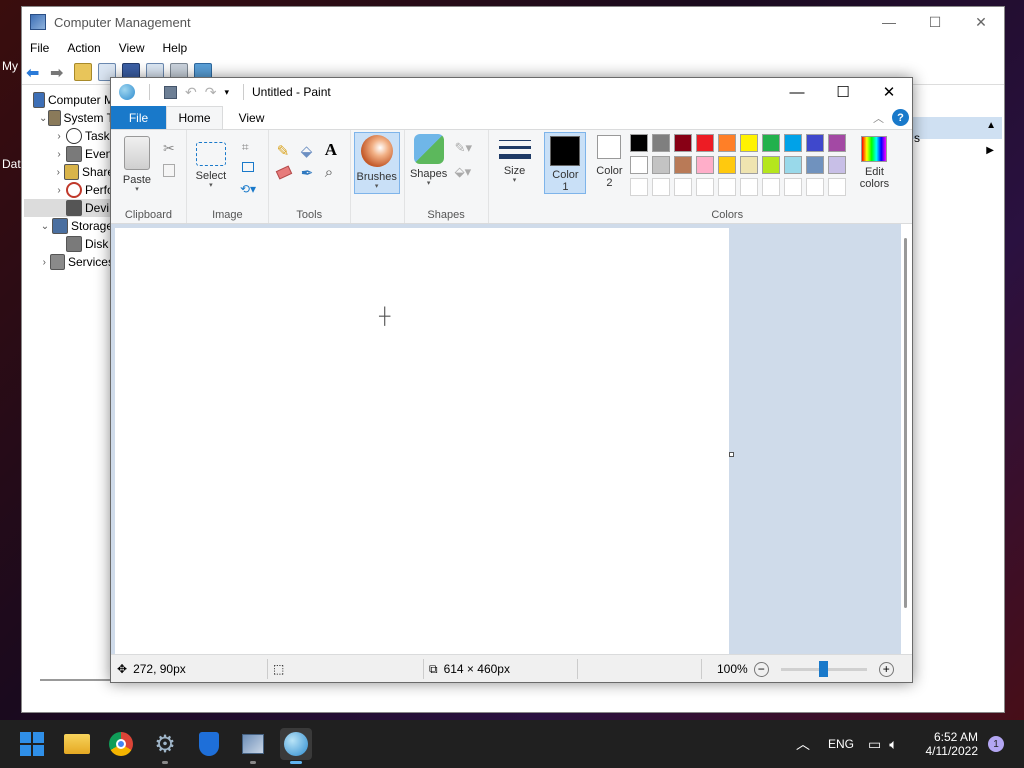  I want to click on show-hidden-icons-button: ︿, so click(803, 744).